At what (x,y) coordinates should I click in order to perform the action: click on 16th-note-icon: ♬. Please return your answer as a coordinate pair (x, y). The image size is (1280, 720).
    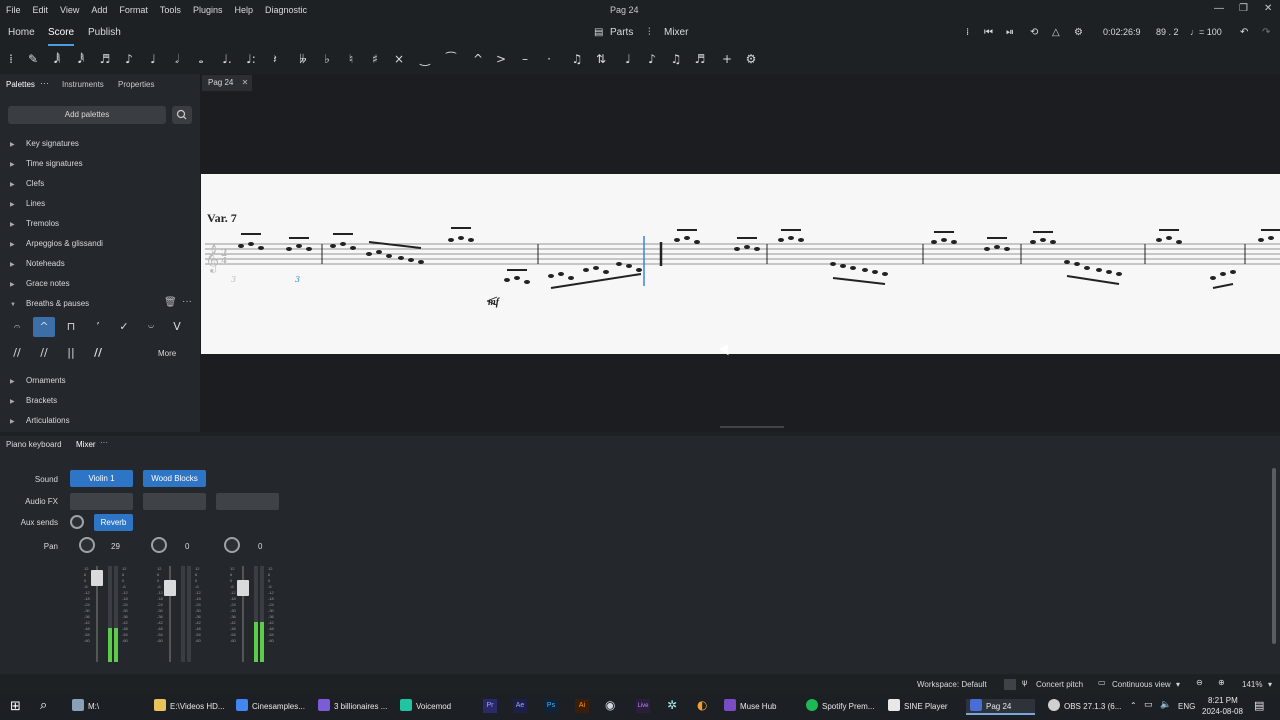
    Looking at the image, I should click on (105, 59).